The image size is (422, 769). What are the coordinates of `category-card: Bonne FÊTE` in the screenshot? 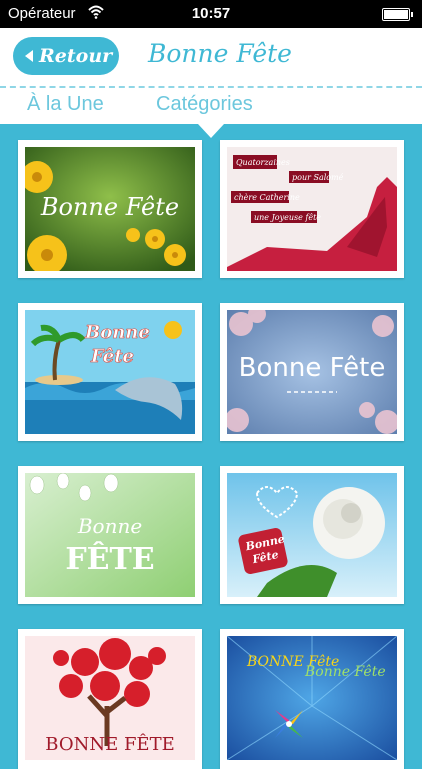 It's located at (110, 535).